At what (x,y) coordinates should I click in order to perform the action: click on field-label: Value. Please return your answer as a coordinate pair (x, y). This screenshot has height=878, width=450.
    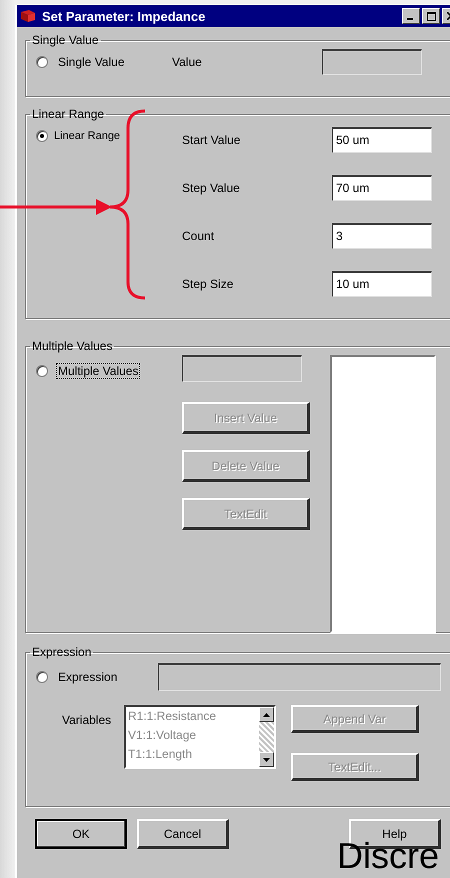
    Looking at the image, I should click on (187, 62).